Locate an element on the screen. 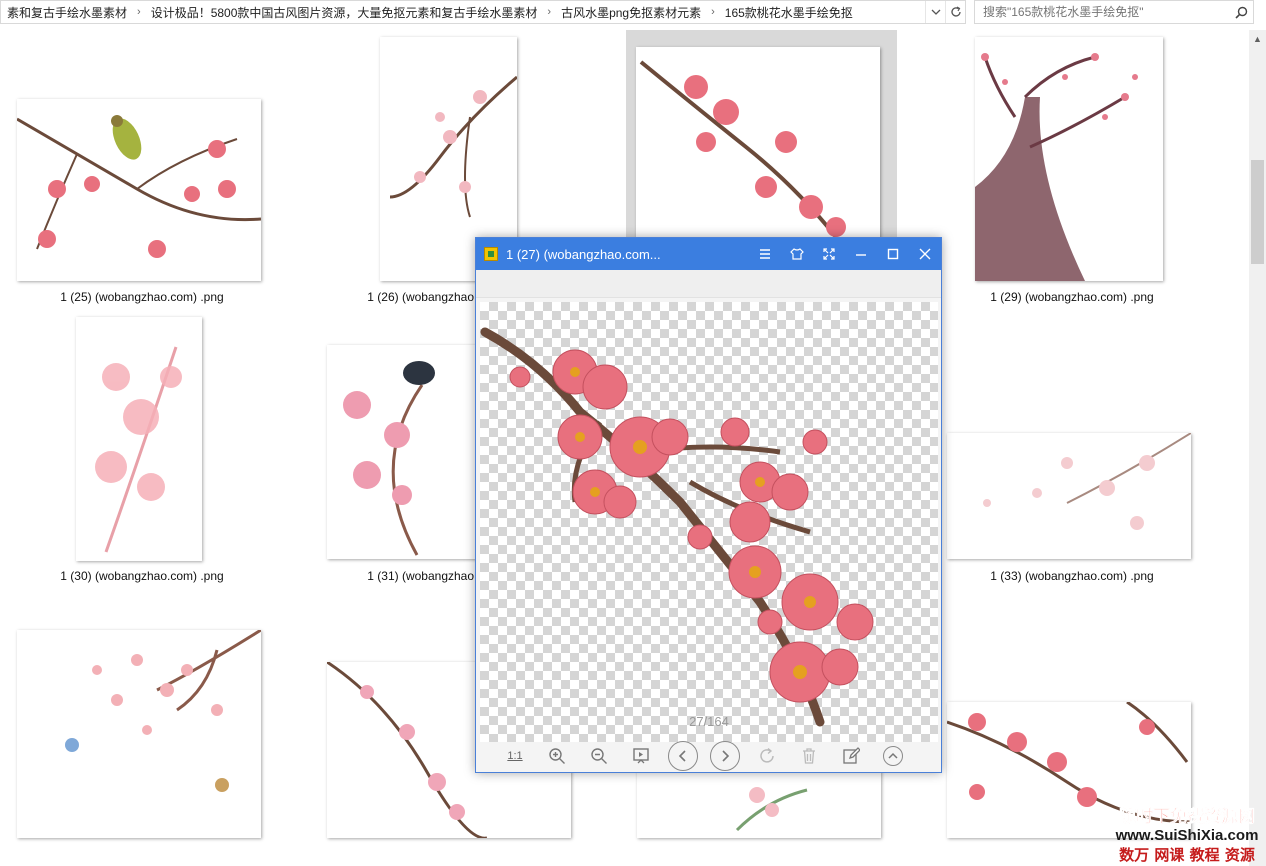 This screenshot has width=1266, height=866. zoom-out-icon is located at coordinates (599, 756).